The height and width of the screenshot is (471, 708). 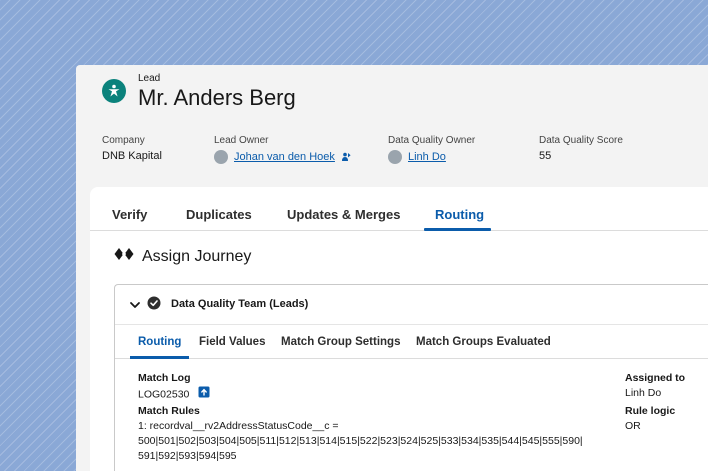 What do you see at coordinates (232, 342) in the screenshot?
I see `subtab-field-values: Field Values` at bounding box center [232, 342].